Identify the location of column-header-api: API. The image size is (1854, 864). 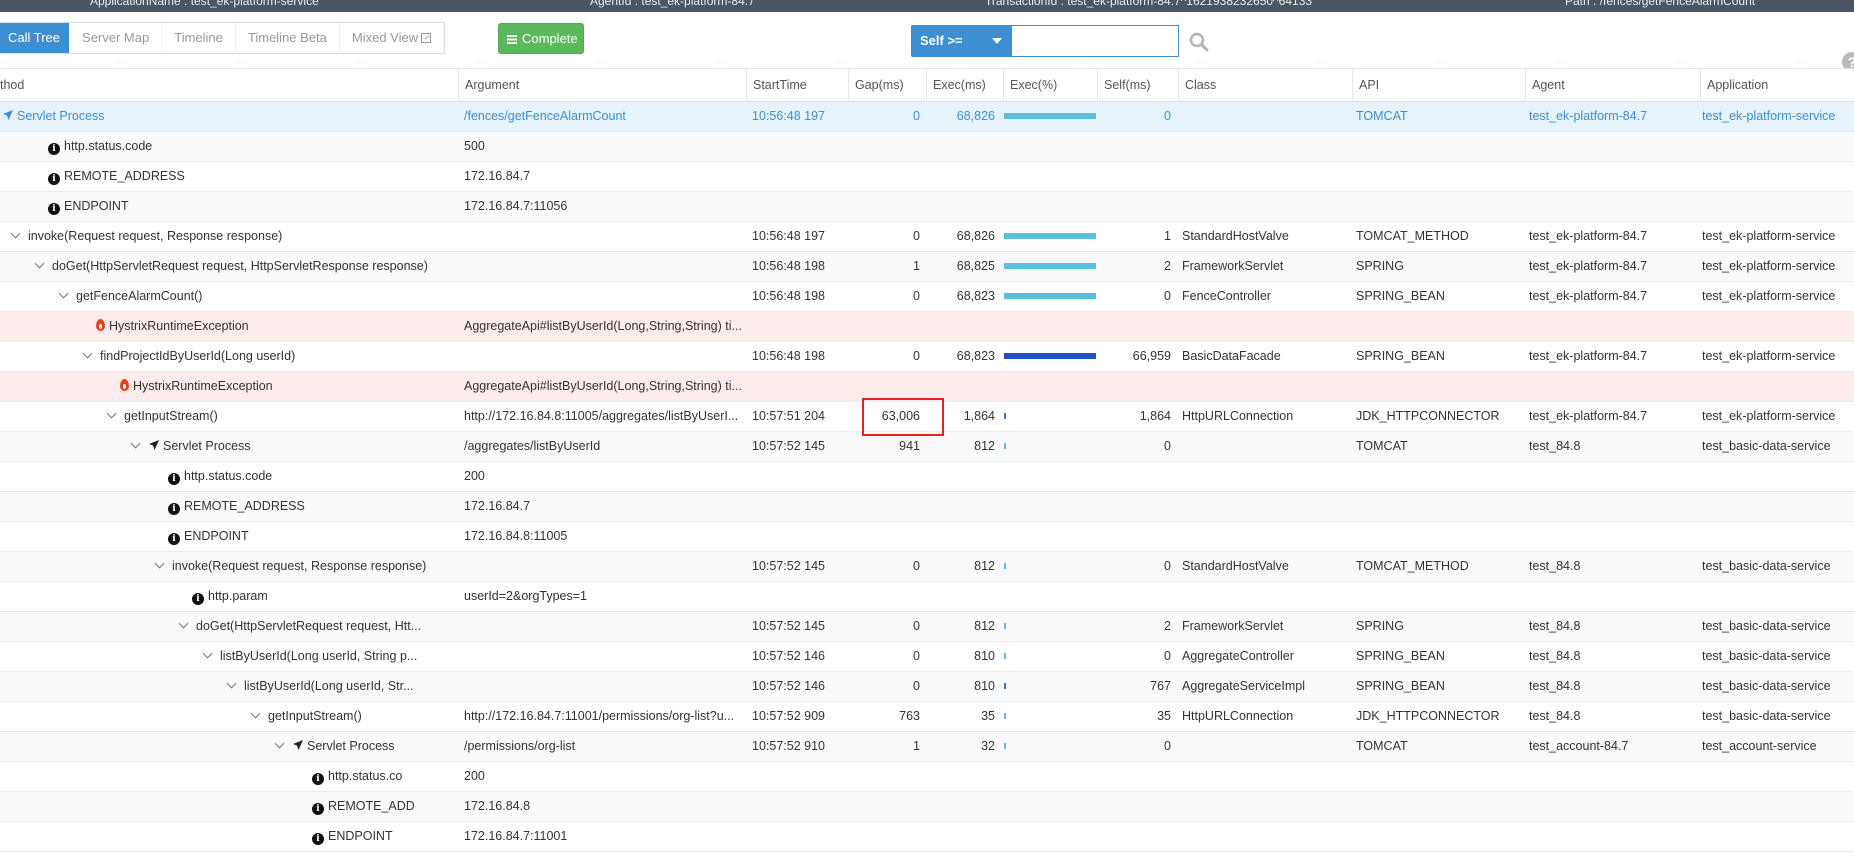
(1439, 85).